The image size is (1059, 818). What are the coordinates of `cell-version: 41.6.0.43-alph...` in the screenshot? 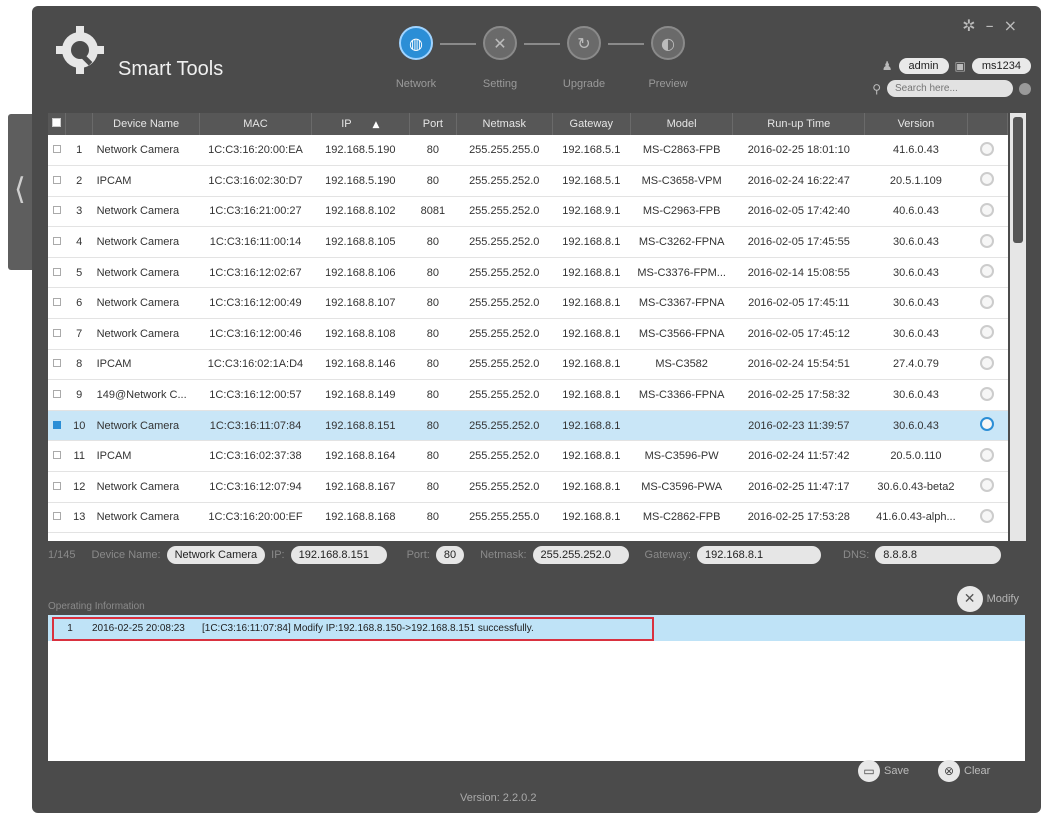 It's located at (916, 518).